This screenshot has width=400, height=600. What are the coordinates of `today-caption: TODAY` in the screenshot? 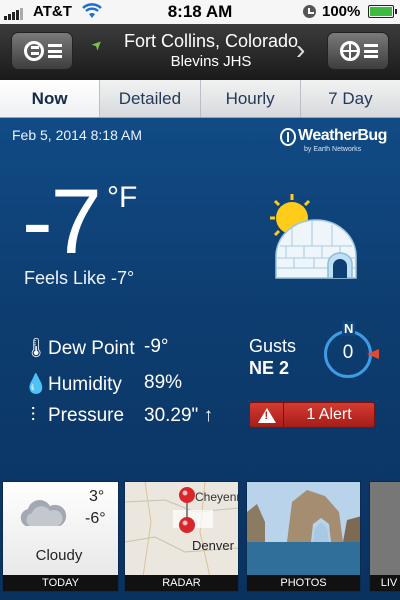 It's located at (60, 583).